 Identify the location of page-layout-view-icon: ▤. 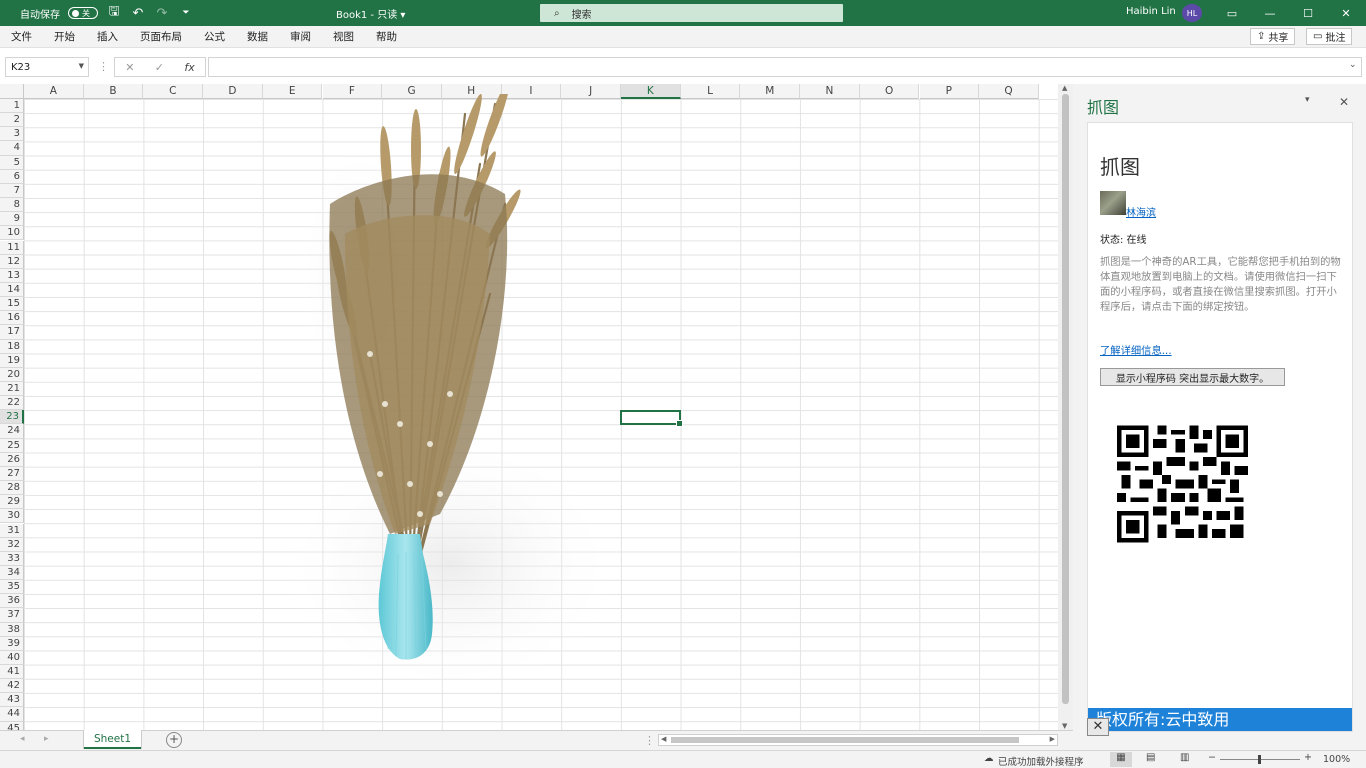
(1150, 757).